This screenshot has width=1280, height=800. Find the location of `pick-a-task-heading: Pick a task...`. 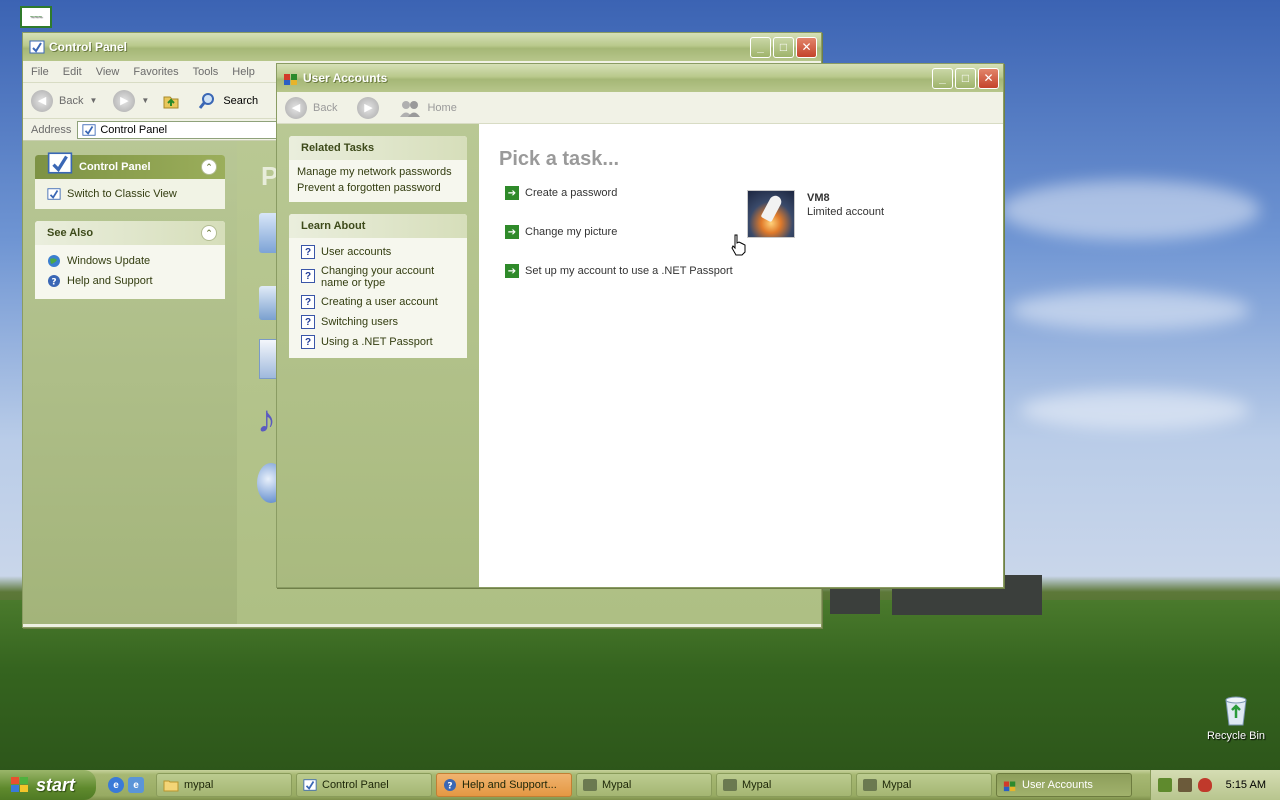

pick-a-task-heading: Pick a task... is located at coordinates (559, 159).